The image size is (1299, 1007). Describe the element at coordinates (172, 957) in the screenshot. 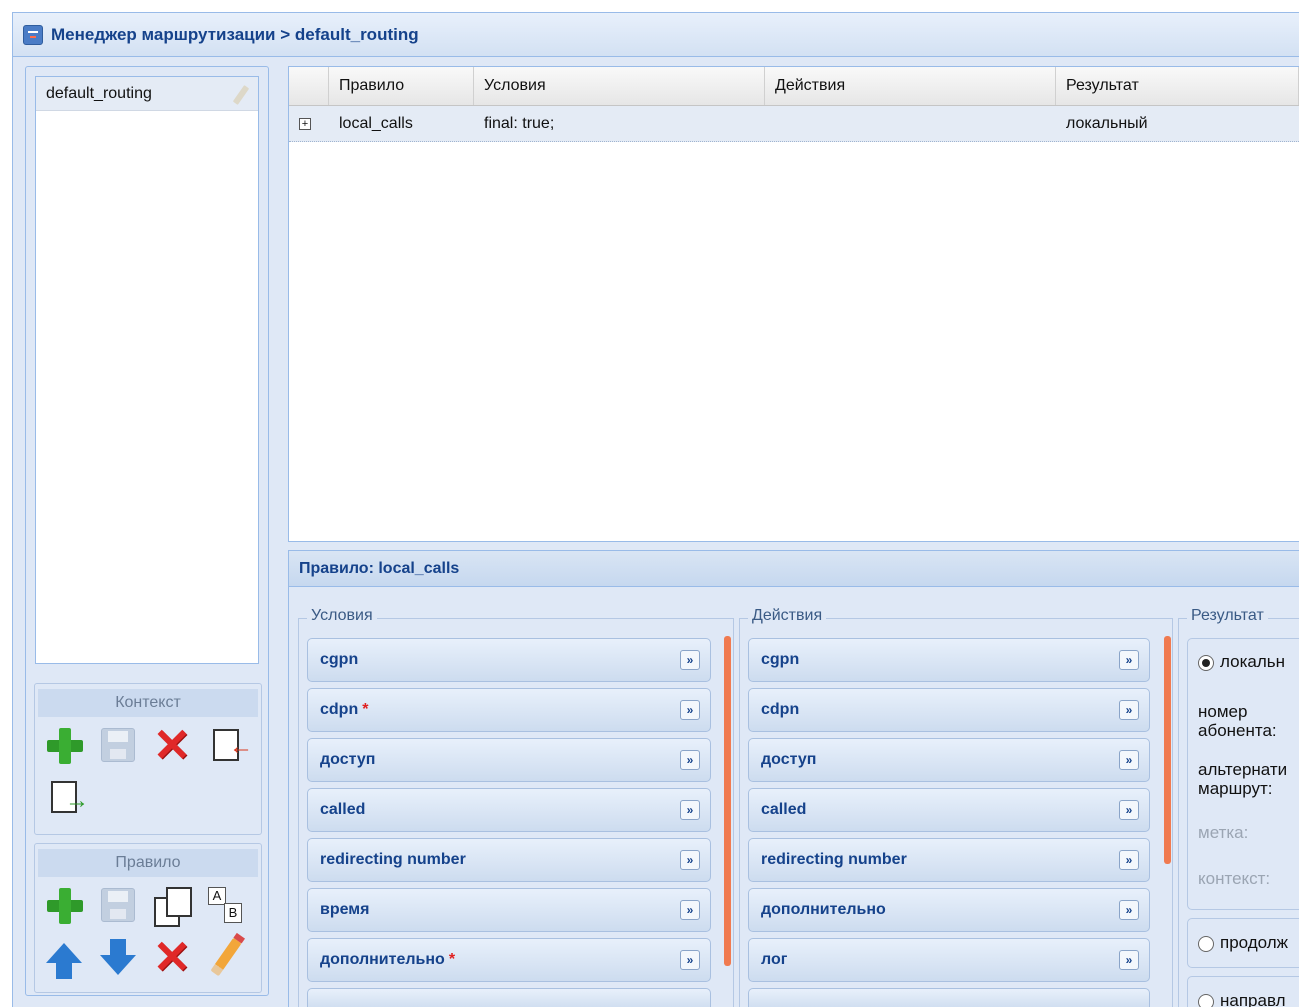

I see `delete-rule-x-icon: ✕` at that location.